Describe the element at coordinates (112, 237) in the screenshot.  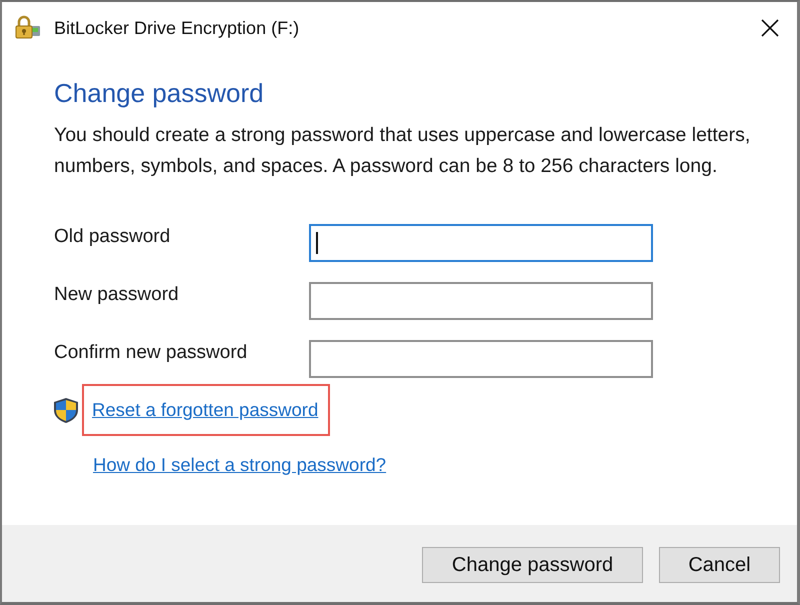
I see `field-label: Old password` at that location.